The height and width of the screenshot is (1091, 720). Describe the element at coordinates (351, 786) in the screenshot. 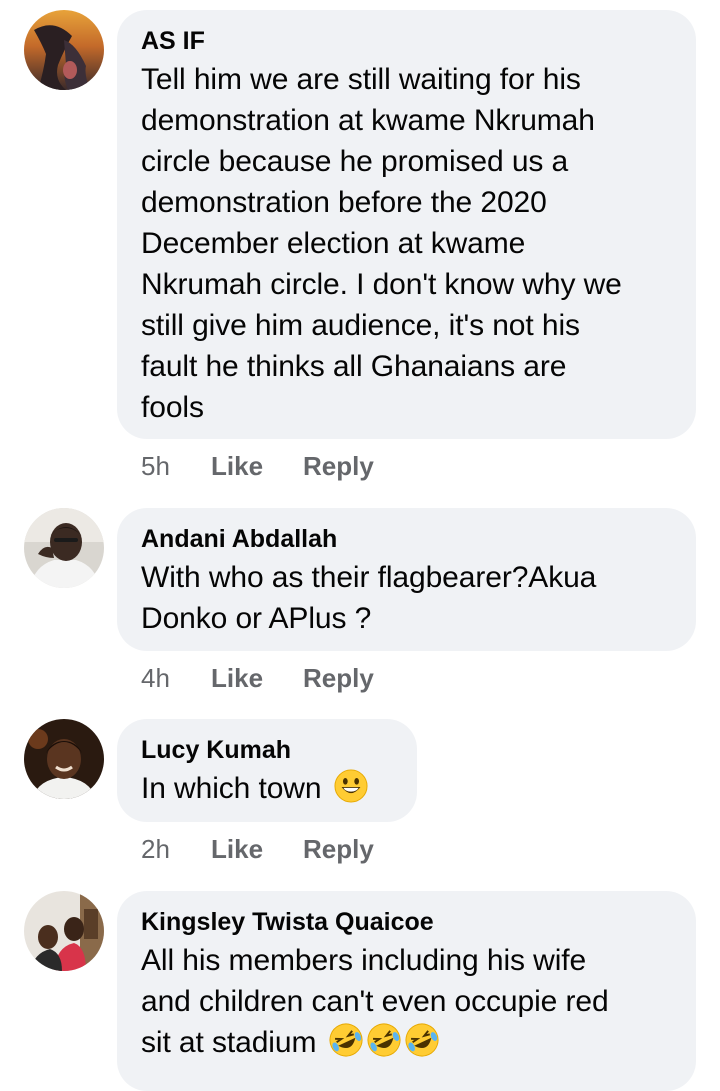

I see `grinning-face-icon` at that location.